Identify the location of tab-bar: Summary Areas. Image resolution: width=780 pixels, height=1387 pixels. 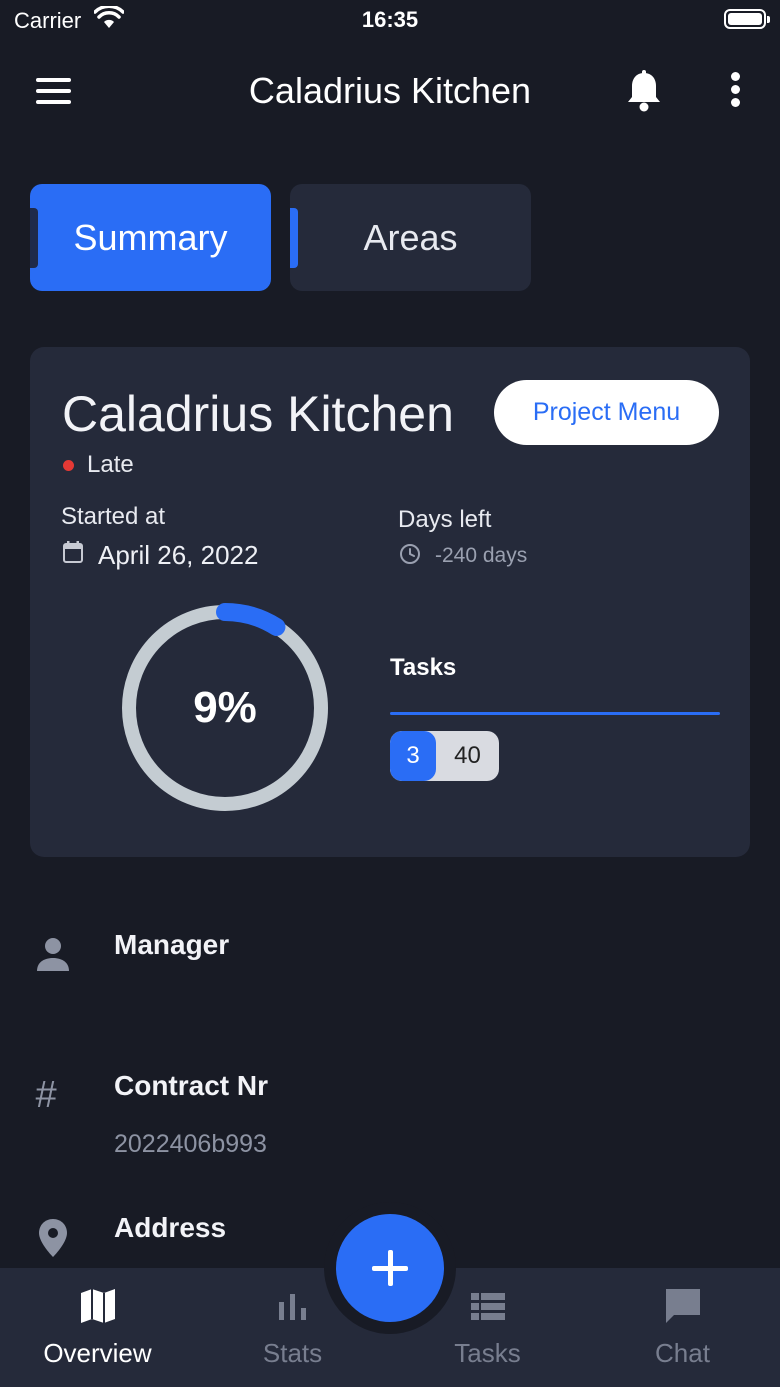
(390, 237).